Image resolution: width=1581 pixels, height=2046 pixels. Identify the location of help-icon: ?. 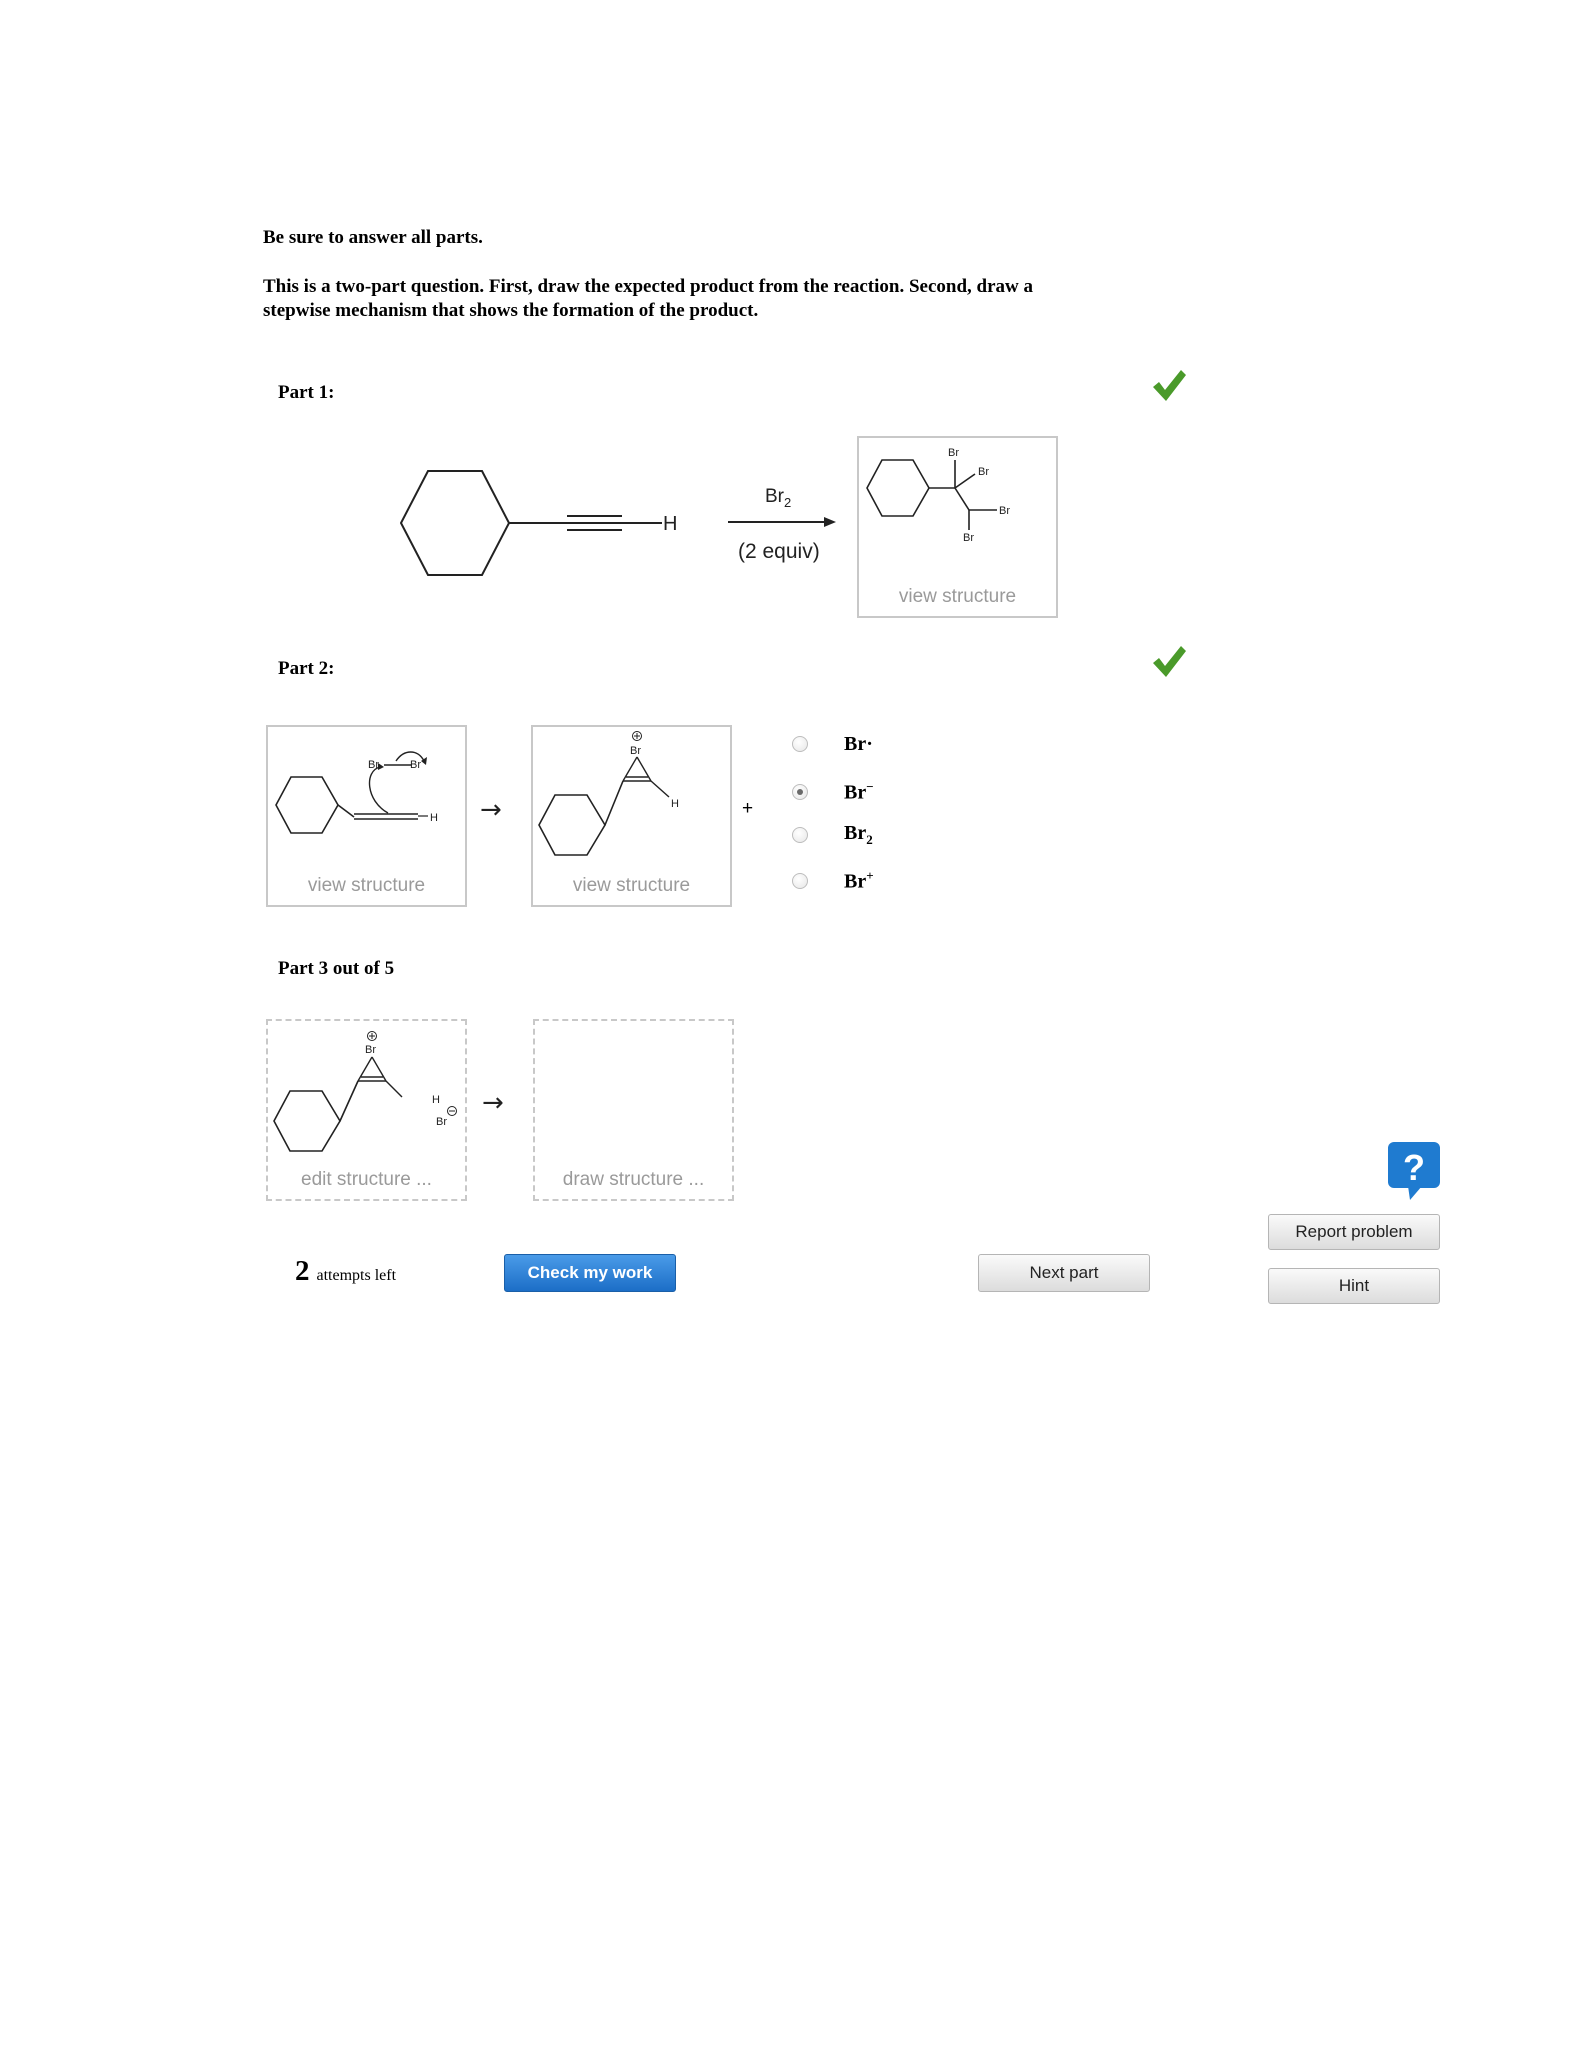
(1414, 1171).